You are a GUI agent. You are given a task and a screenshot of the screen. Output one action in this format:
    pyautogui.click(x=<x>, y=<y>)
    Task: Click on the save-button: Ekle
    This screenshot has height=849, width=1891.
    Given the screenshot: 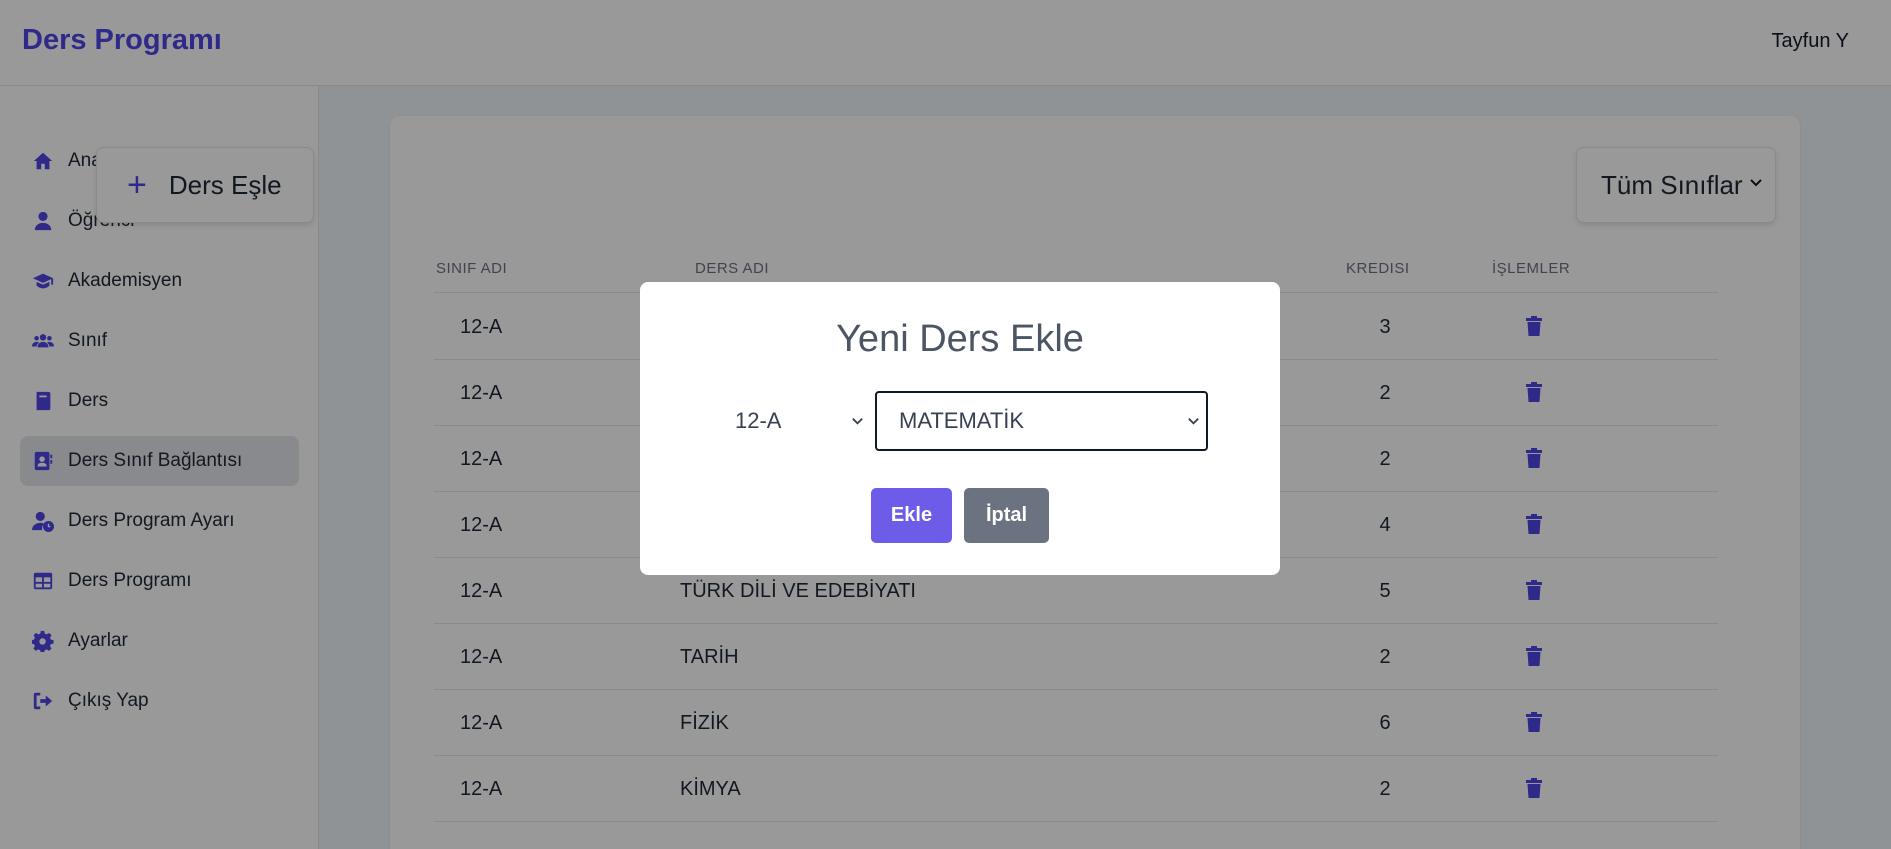 What is the action you would take?
    pyautogui.click(x=911, y=515)
    